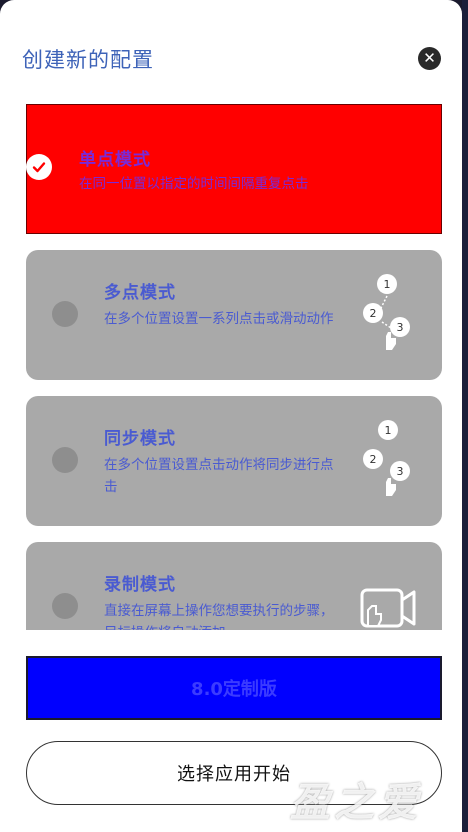 This screenshot has height=832, width=468. I want to click on mode-card-record: 录制模式 直接在屏幕上操作您想要执行的步骤，目标操作将自动添加, so click(234, 586).